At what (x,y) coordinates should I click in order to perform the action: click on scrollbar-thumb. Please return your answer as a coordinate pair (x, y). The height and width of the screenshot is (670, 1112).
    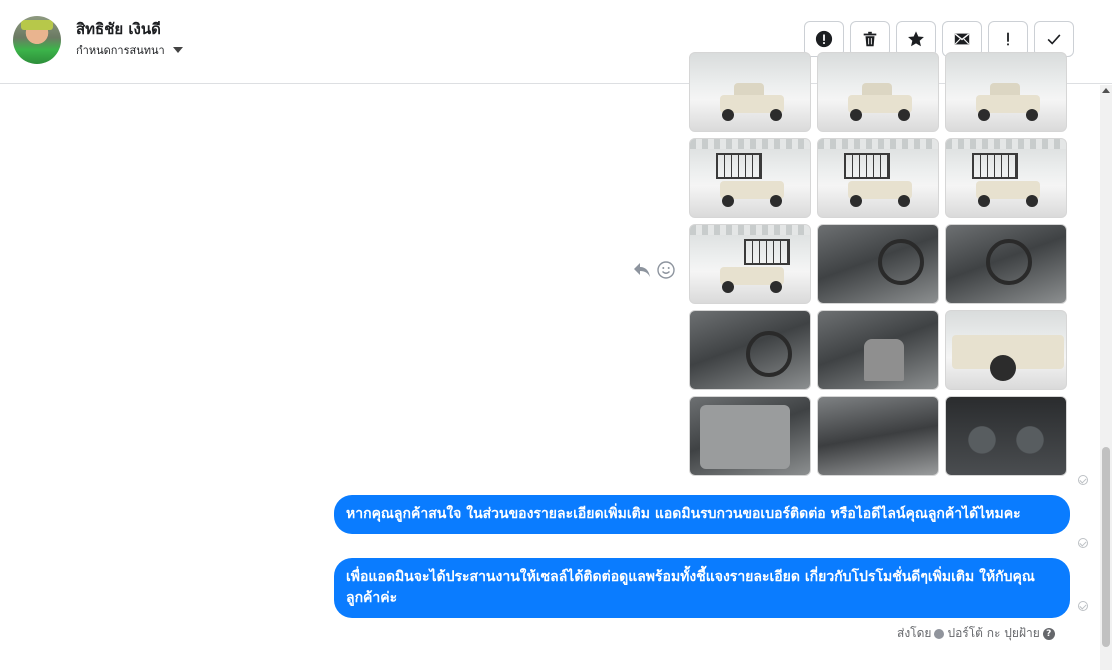
    Looking at the image, I should click on (1106, 547).